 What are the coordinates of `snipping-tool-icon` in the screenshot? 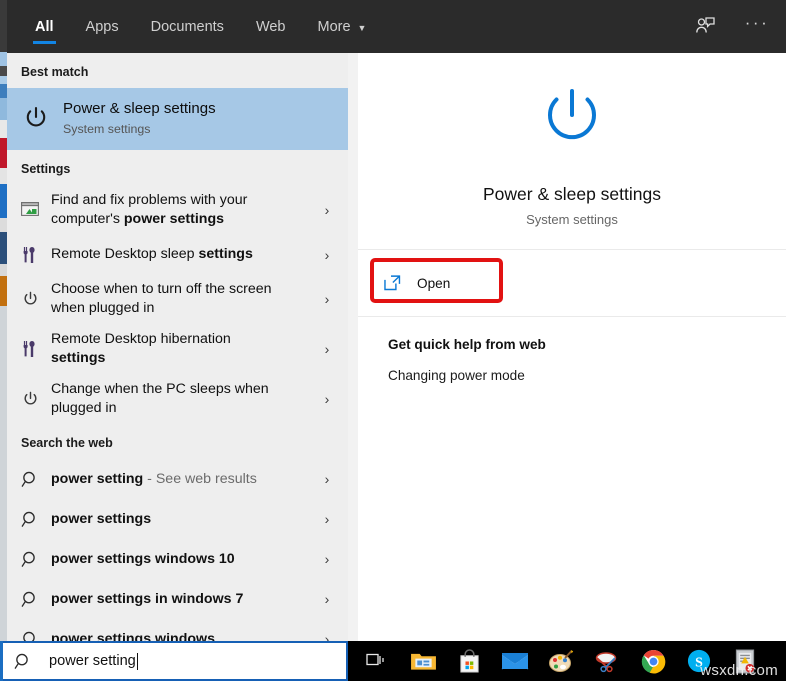 It's located at (606, 662).